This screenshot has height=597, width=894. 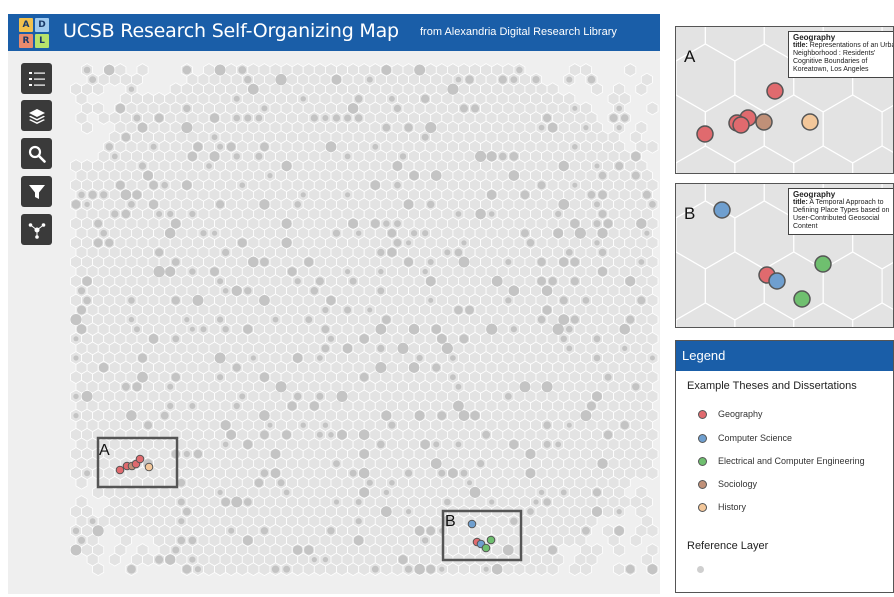 What do you see at coordinates (149, 467) in the screenshot?
I see `sample-point` at bounding box center [149, 467].